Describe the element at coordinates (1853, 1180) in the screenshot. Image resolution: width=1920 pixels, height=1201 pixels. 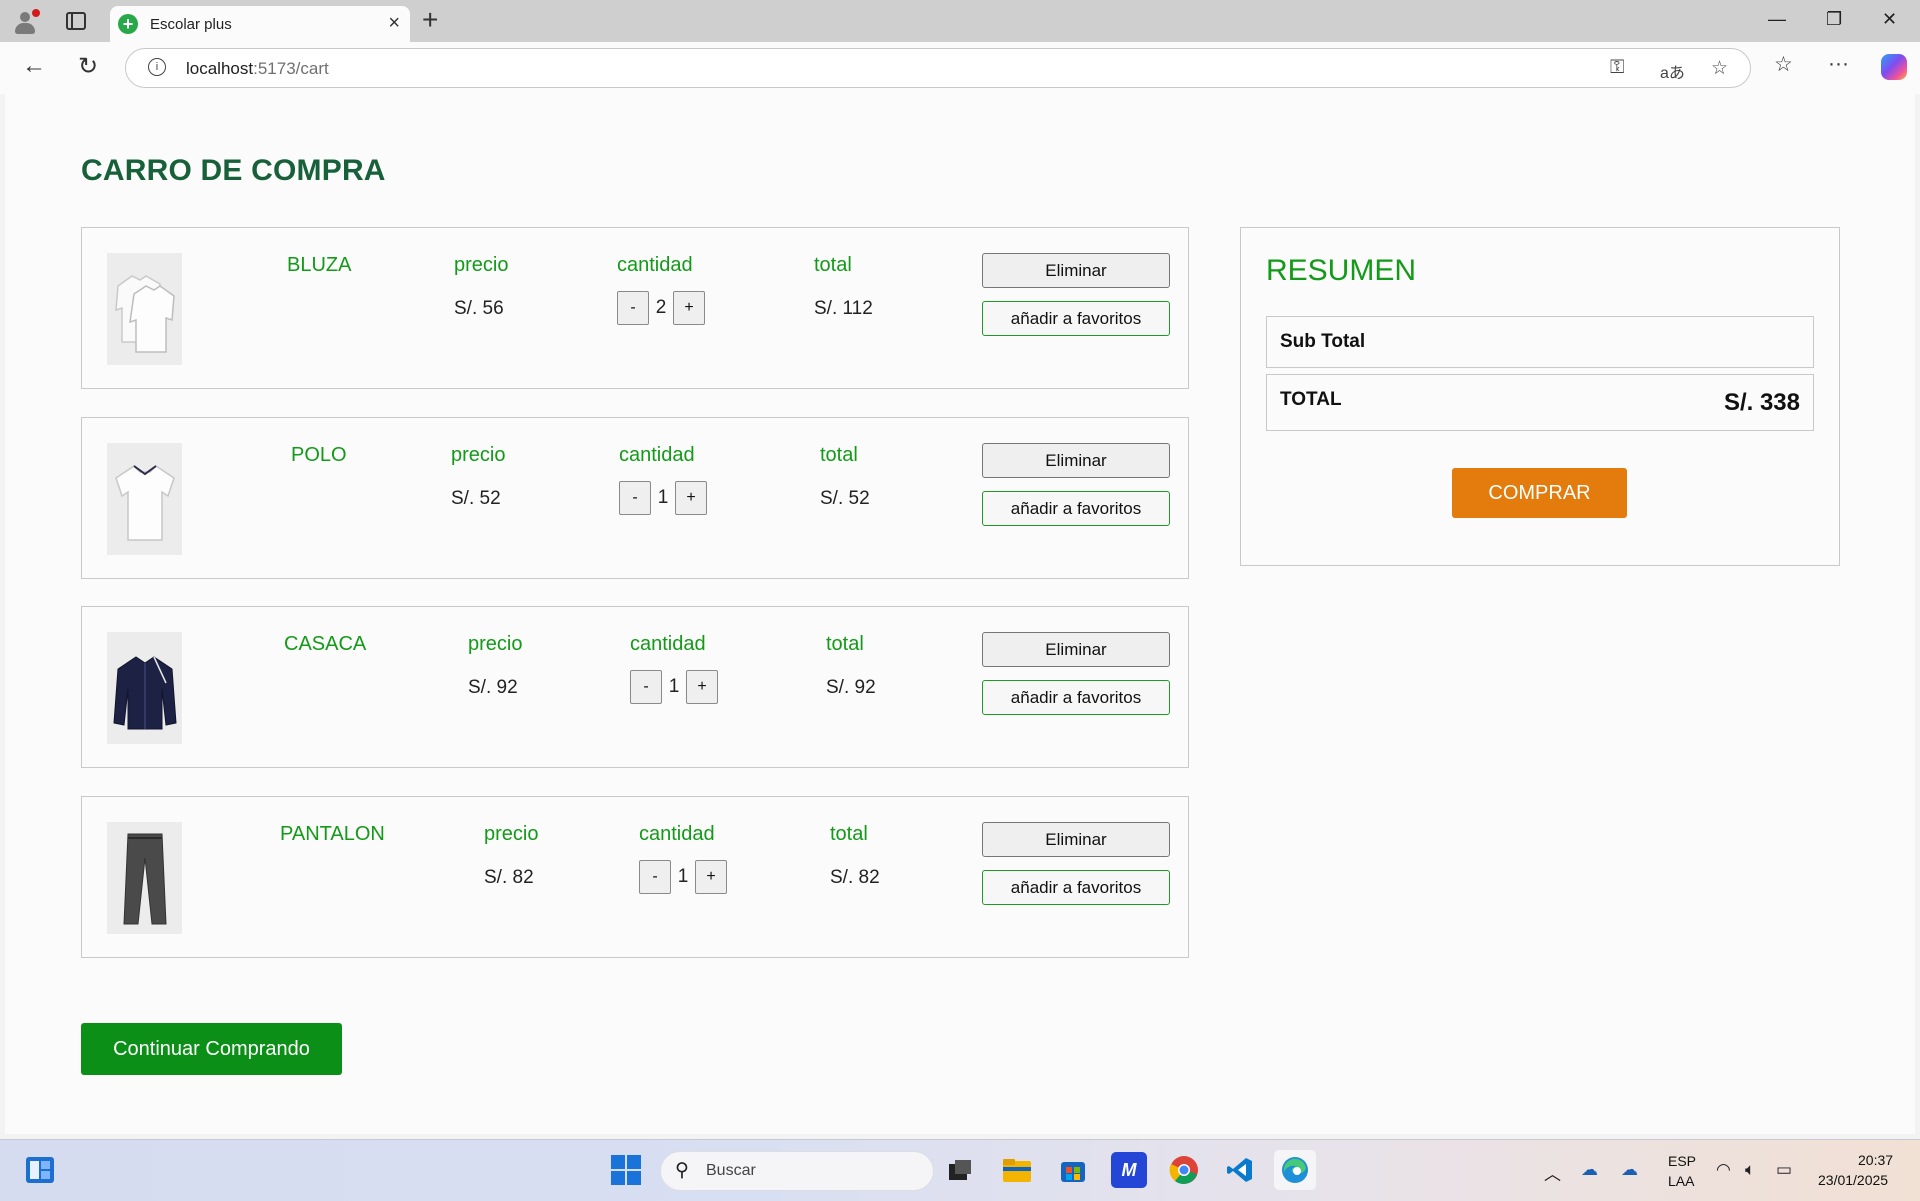
I see `clock-date: 23/01/2025` at that location.